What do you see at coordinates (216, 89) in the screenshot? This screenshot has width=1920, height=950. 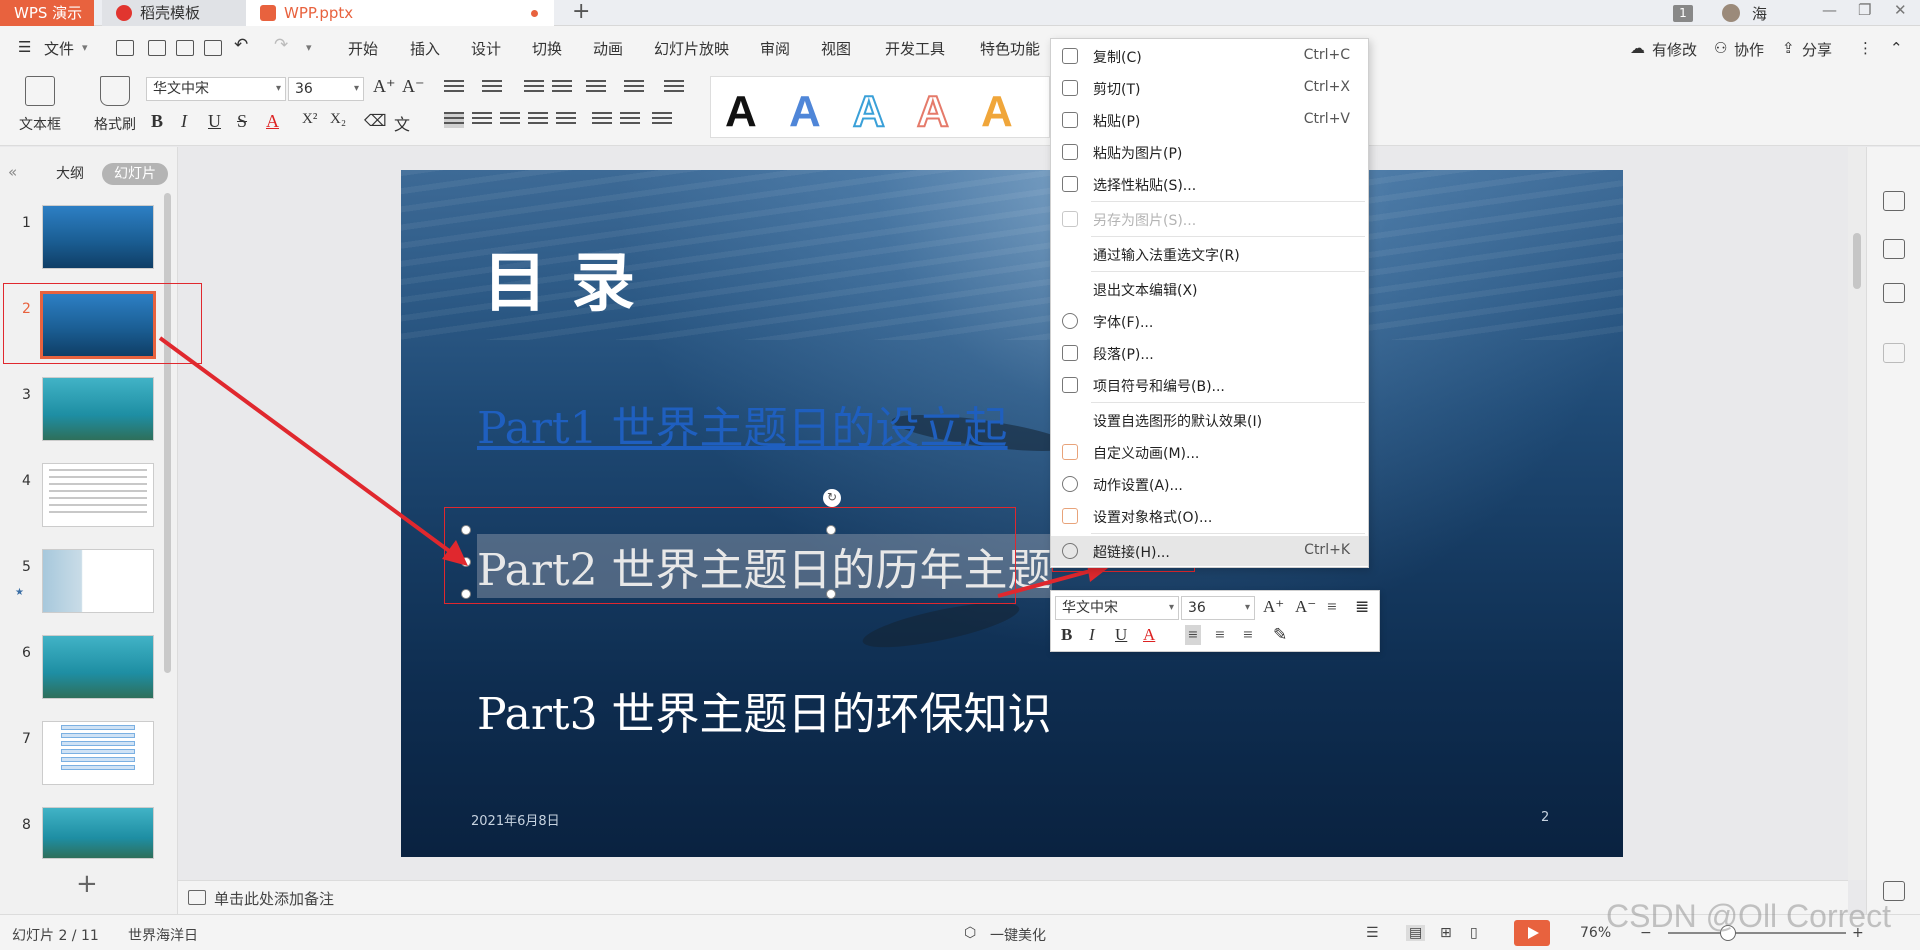 I see `font-family-select: 华文中宋` at bounding box center [216, 89].